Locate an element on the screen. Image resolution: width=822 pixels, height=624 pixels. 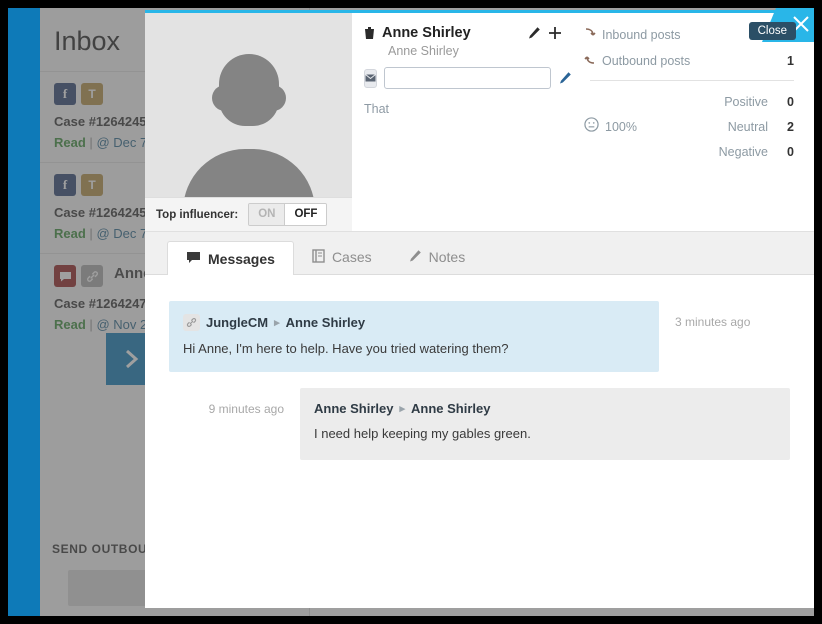
sentiment-label: Negative is located at coordinates (743, 152).